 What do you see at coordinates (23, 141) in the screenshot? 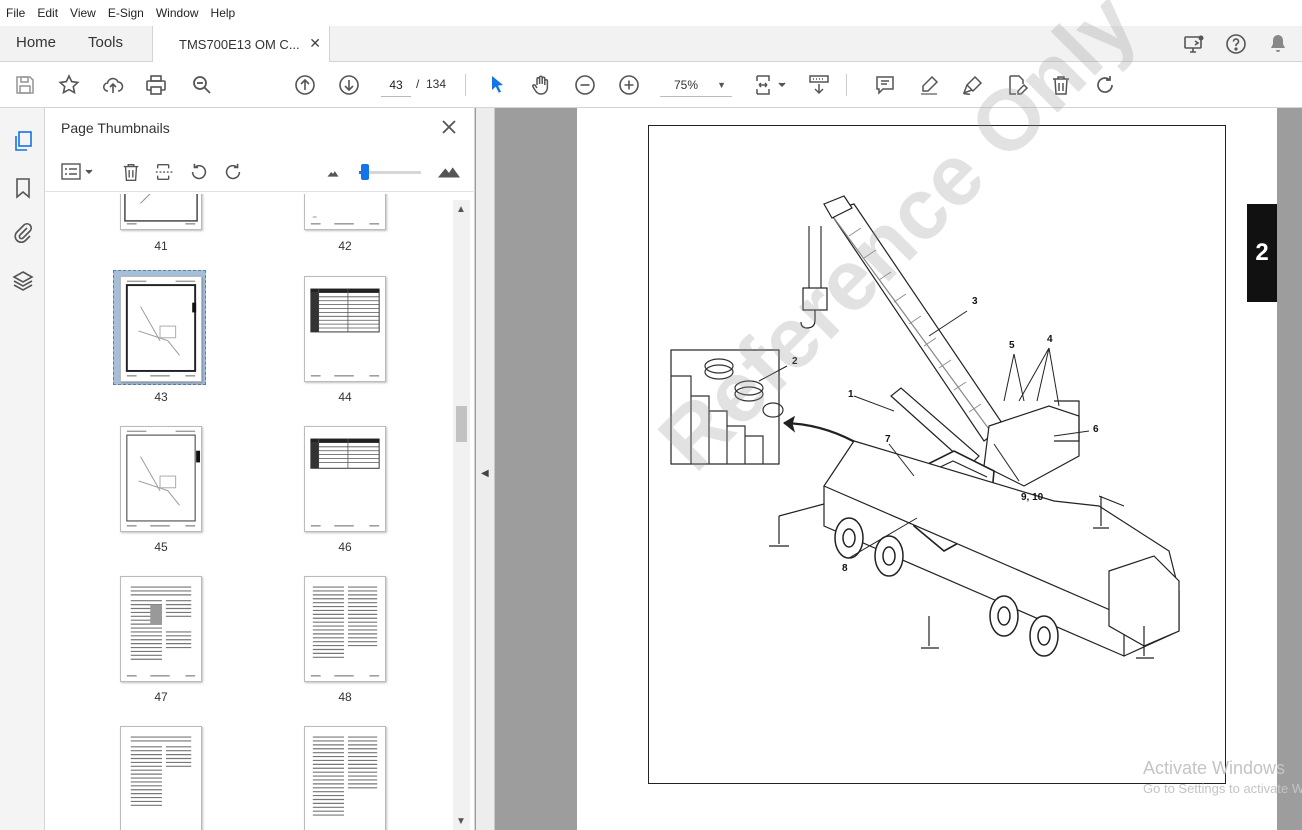
I see `page-thumbnails-icon` at bounding box center [23, 141].